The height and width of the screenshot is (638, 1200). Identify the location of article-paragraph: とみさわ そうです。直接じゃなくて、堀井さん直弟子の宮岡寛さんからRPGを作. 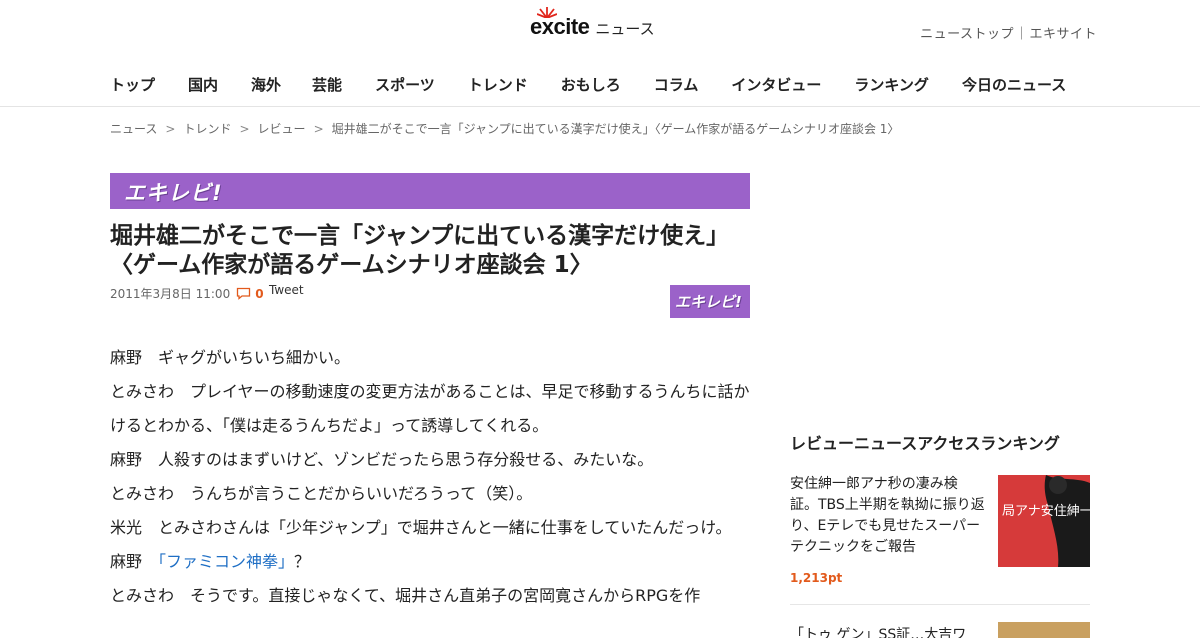
(405, 595).